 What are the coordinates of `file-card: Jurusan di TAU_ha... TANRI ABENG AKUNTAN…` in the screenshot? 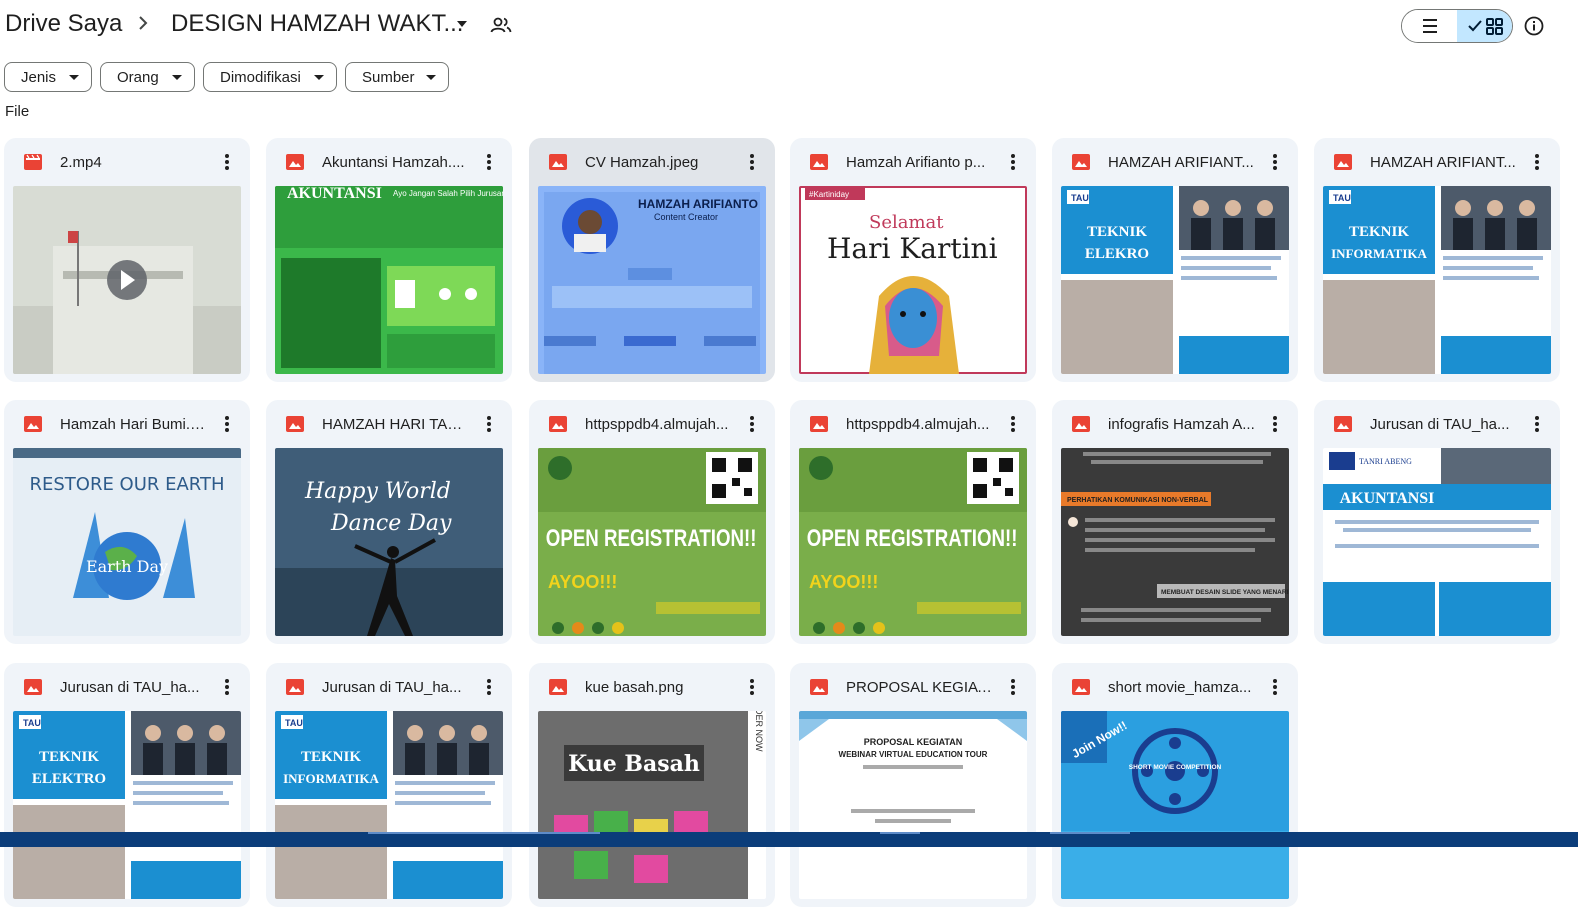 It's located at (1437, 522).